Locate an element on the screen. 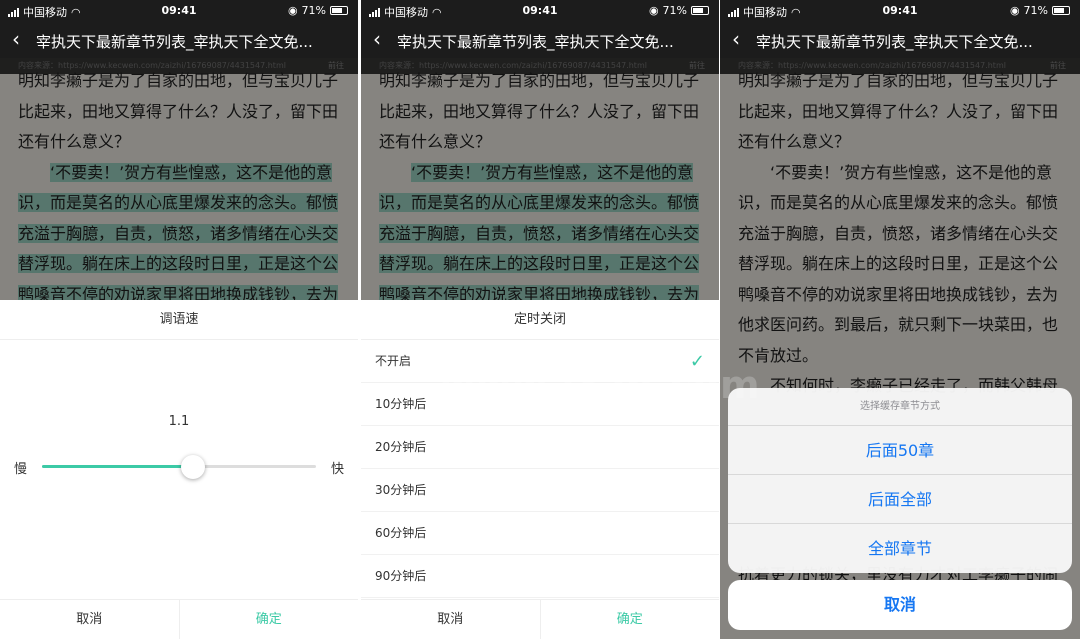  sheet-title: 定时关闭 is located at coordinates (540, 320).